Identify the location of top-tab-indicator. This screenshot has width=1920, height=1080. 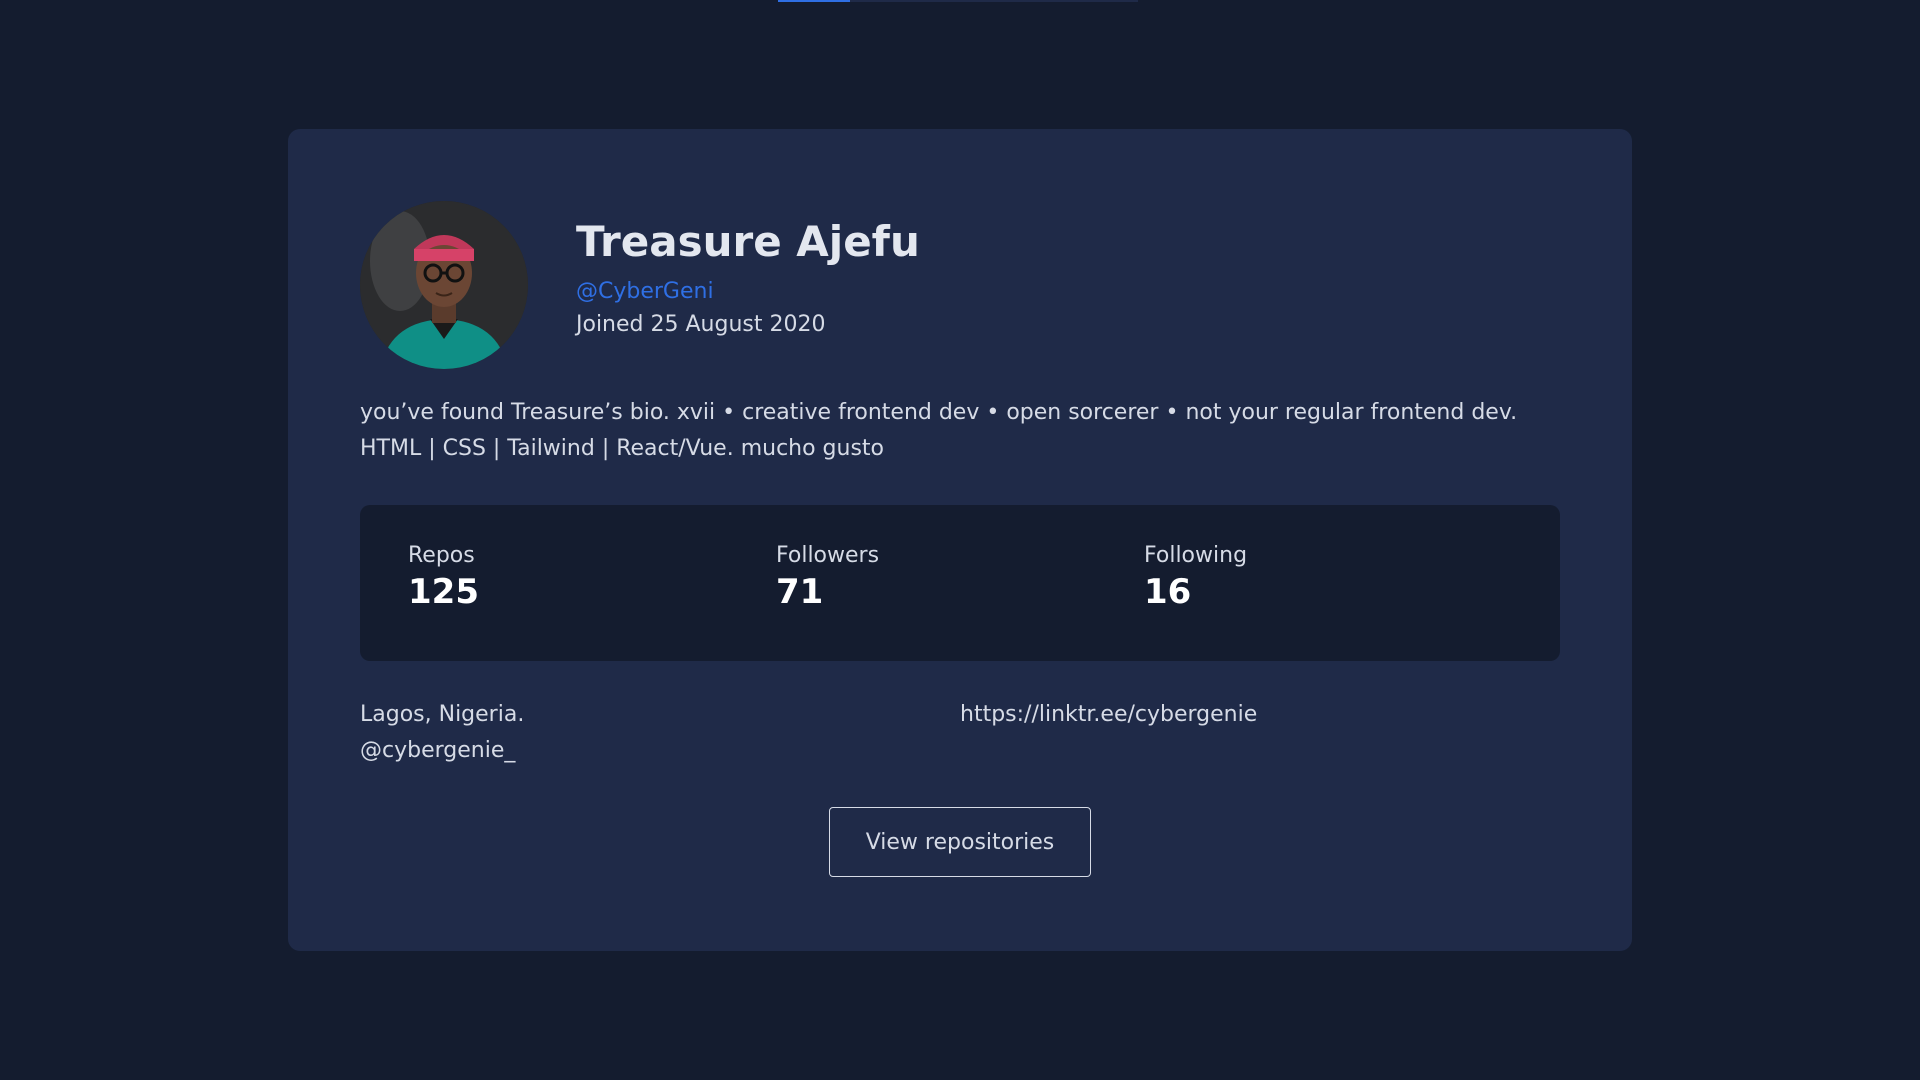
(958, 1).